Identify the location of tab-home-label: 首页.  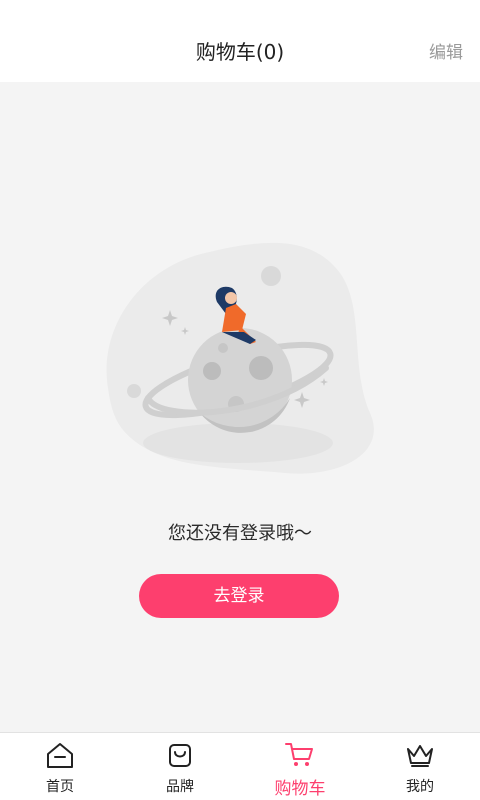
(60, 787).